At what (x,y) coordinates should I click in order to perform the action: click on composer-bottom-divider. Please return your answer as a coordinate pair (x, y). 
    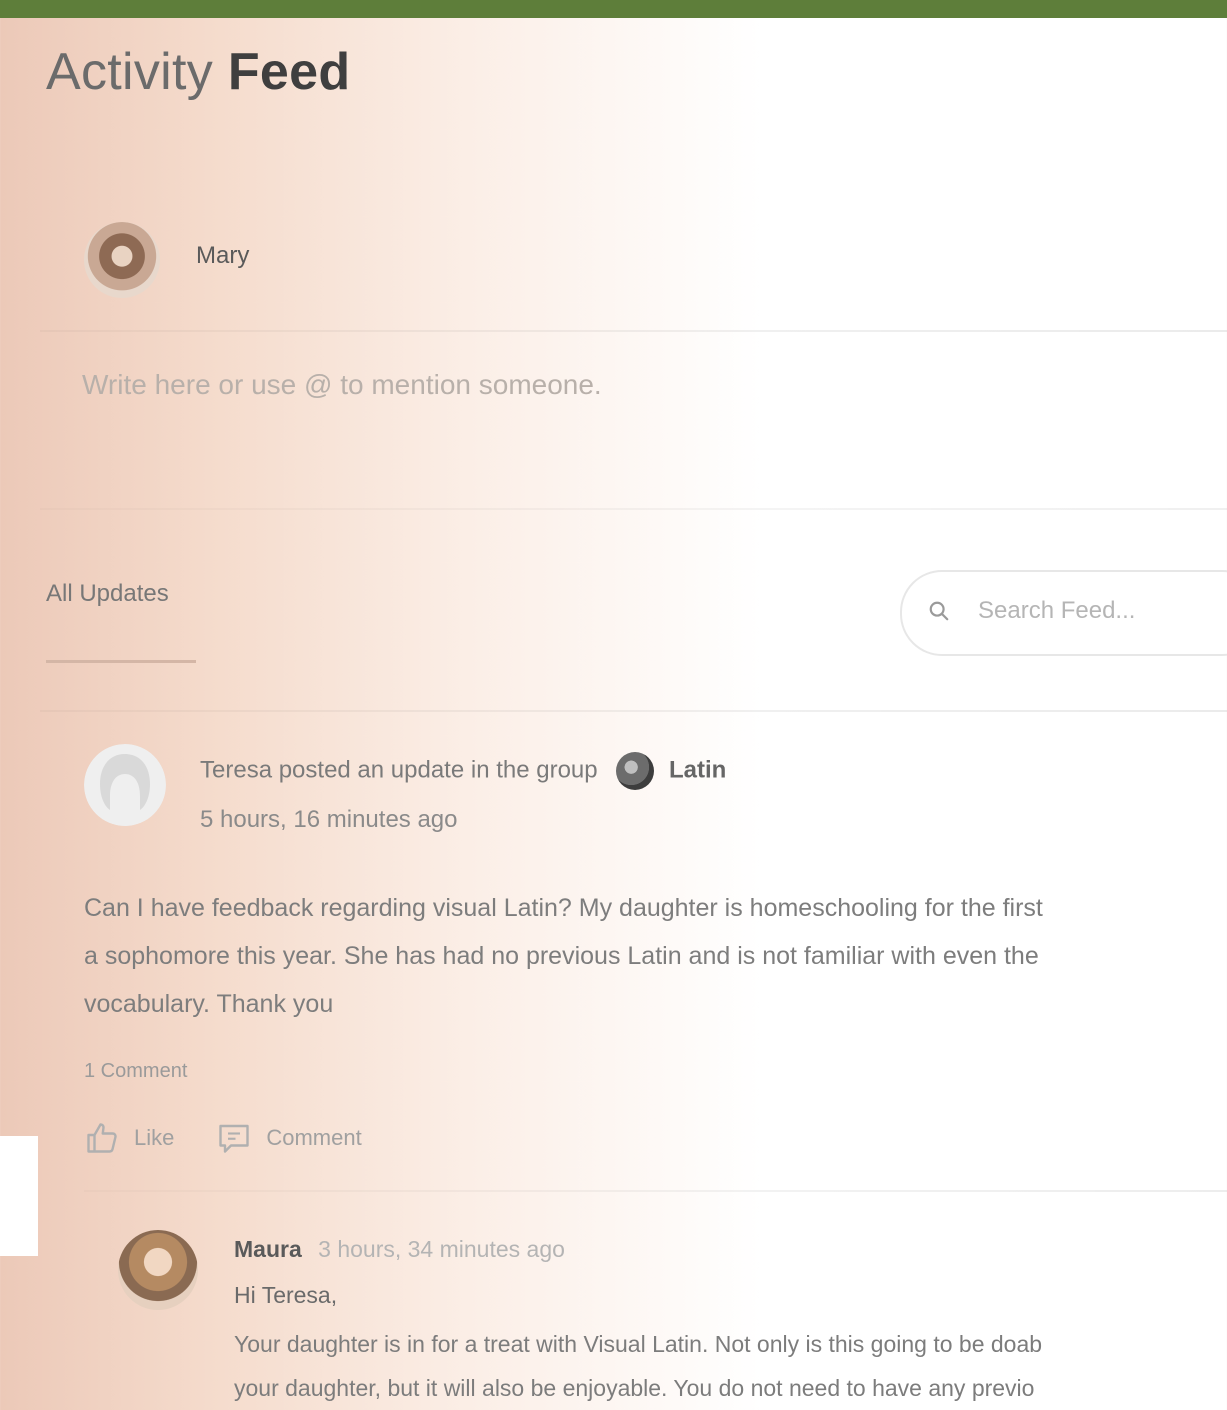
    Looking at the image, I should click on (633, 509).